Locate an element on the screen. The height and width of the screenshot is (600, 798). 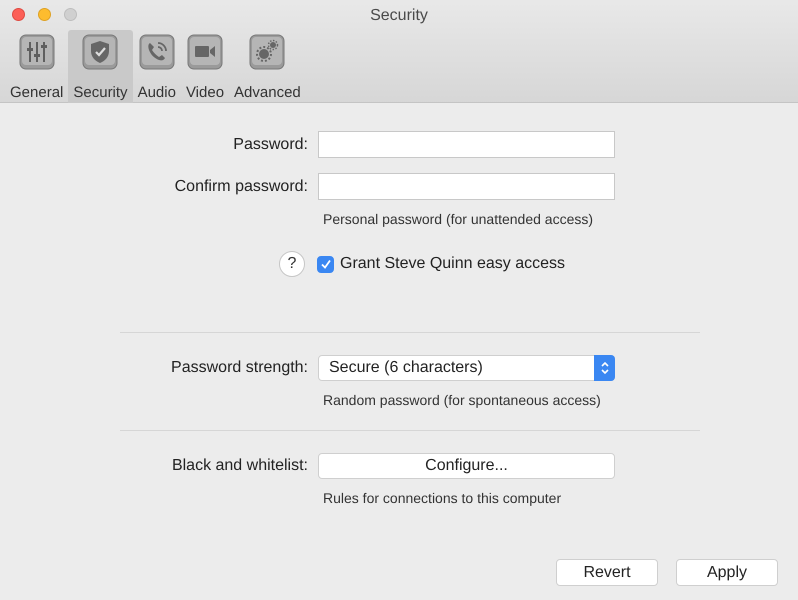
apply-button: Apply is located at coordinates (727, 572).